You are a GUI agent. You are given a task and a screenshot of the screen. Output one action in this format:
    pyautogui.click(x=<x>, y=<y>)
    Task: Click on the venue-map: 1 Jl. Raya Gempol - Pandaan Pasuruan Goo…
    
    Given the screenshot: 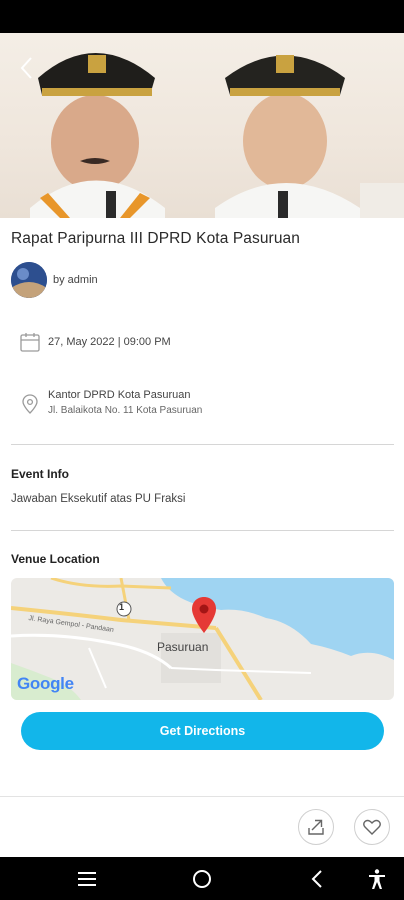 What is the action you would take?
    pyautogui.click(x=202, y=639)
    